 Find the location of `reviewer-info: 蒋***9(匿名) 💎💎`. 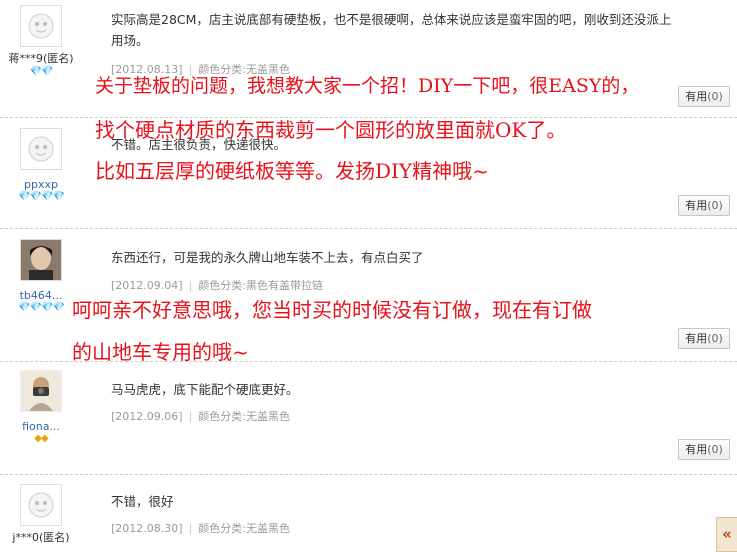

reviewer-info: 蒋***9(匿名) 💎💎 is located at coordinates (41, 41).